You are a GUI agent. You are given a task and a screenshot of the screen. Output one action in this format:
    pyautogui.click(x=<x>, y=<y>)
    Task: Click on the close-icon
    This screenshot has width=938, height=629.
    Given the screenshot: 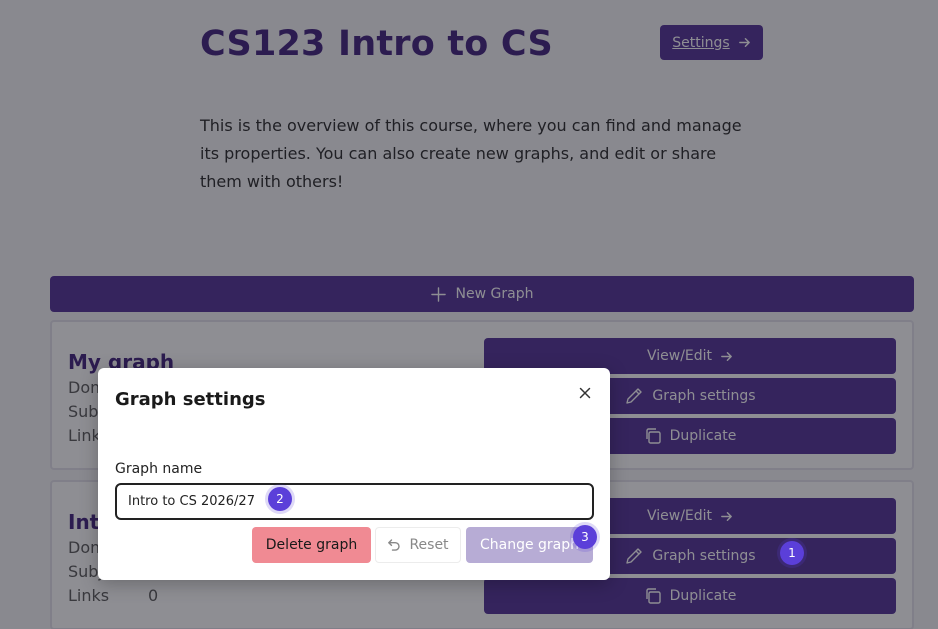 What is the action you would take?
    pyautogui.click(x=585, y=393)
    